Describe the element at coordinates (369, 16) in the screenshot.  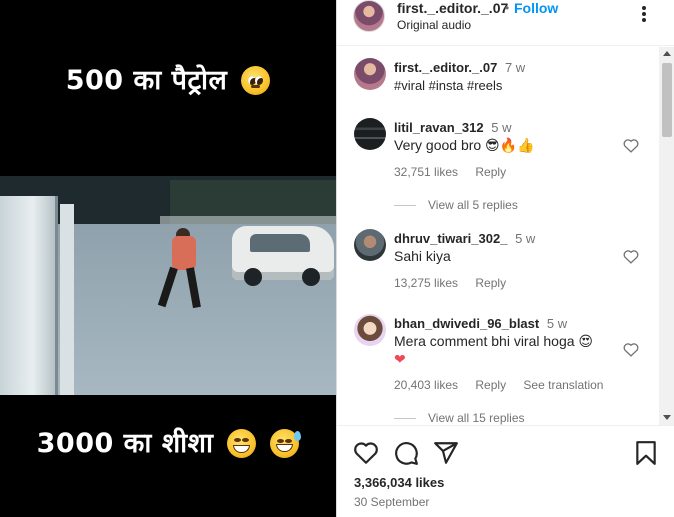
I see `author-avatar` at that location.